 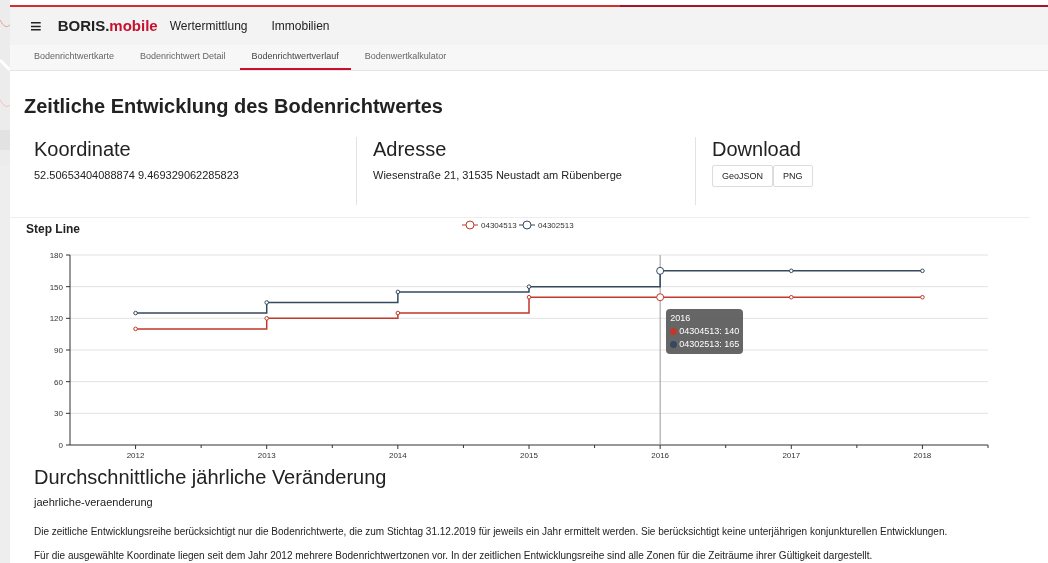 I want to click on axis-label: 180, so click(x=56, y=255).